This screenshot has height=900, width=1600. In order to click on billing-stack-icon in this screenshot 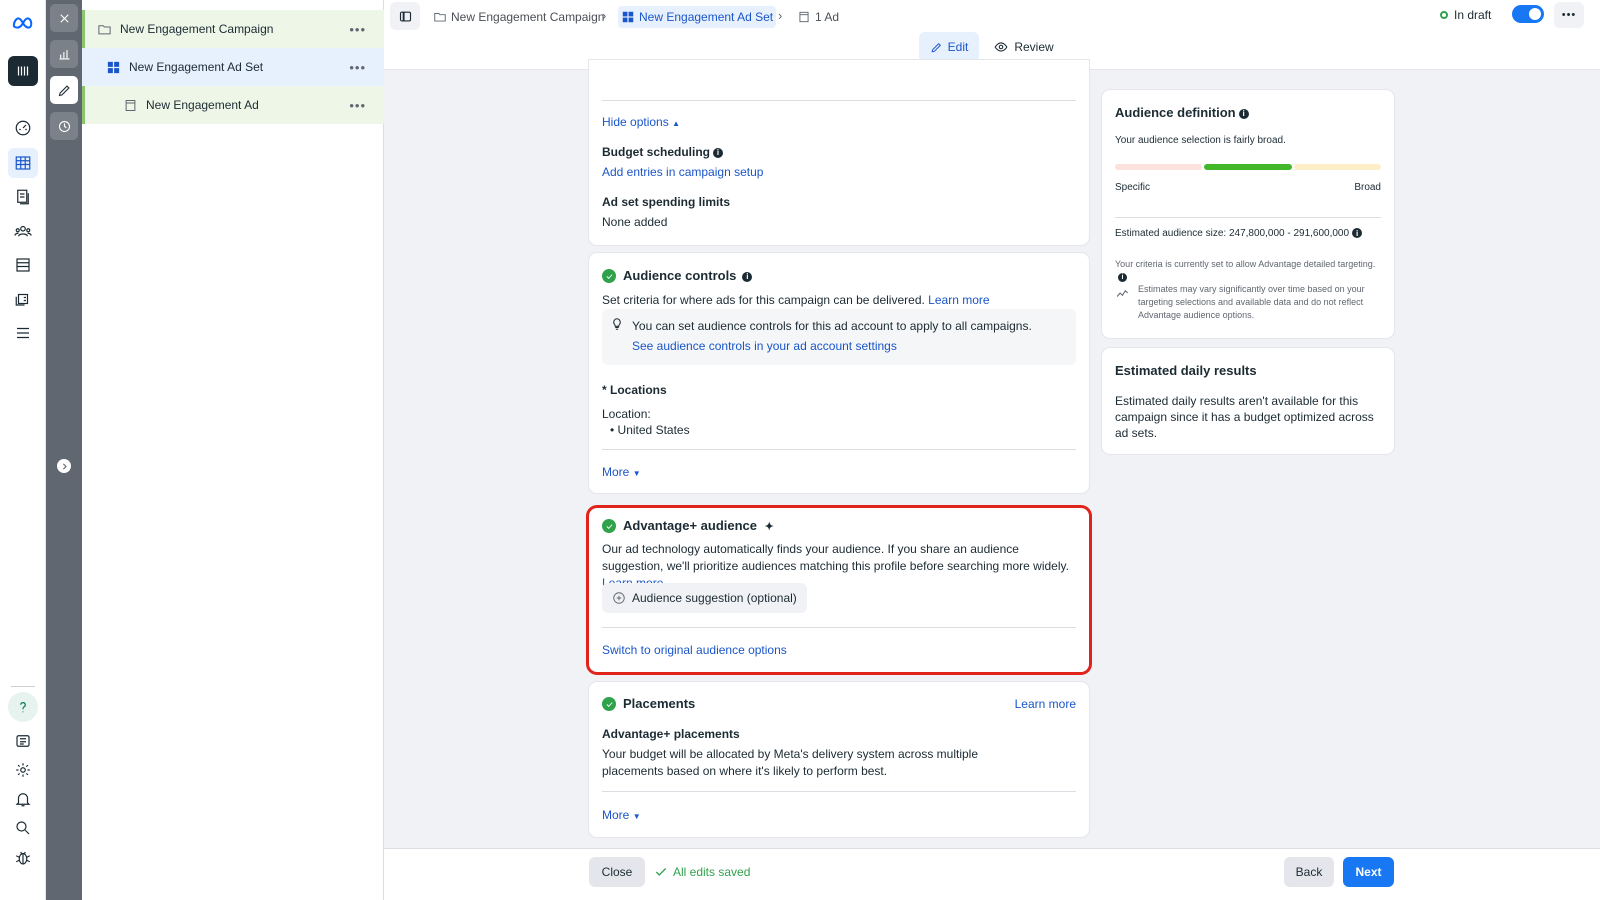, I will do `click(23, 265)`.